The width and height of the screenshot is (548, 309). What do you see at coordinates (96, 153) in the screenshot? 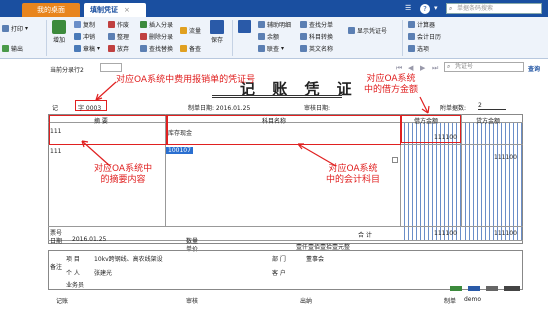
I see `arrow-summary` at bounding box center [96, 153].